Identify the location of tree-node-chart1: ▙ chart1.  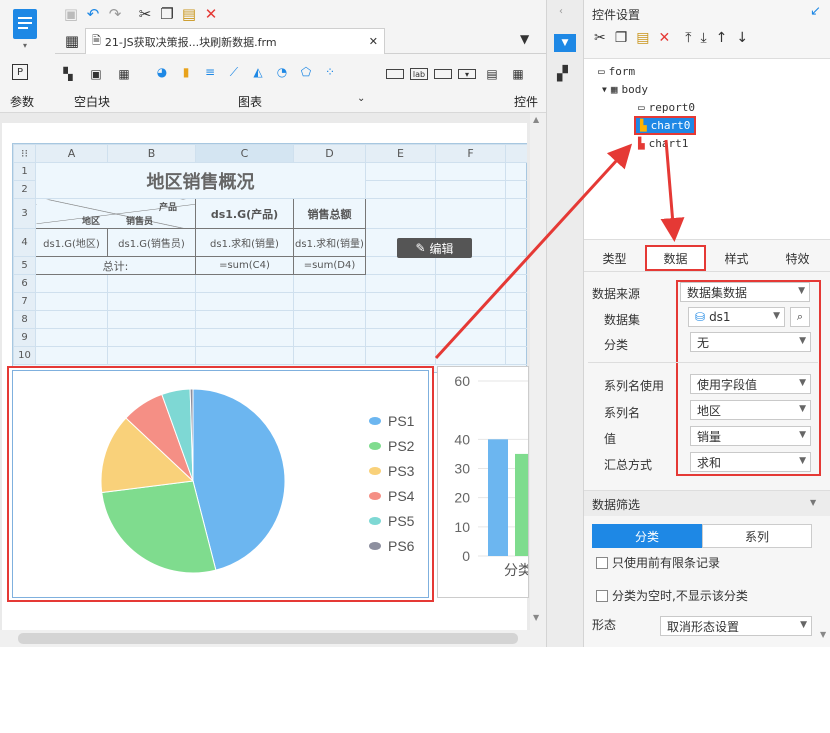
(663, 143).